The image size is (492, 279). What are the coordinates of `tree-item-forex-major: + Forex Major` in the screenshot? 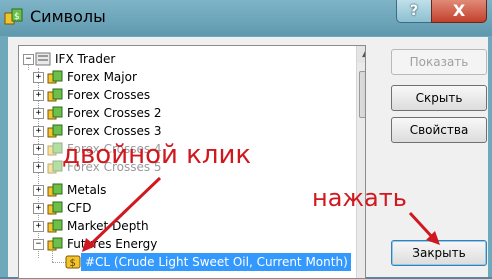 It's located at (184, 77).